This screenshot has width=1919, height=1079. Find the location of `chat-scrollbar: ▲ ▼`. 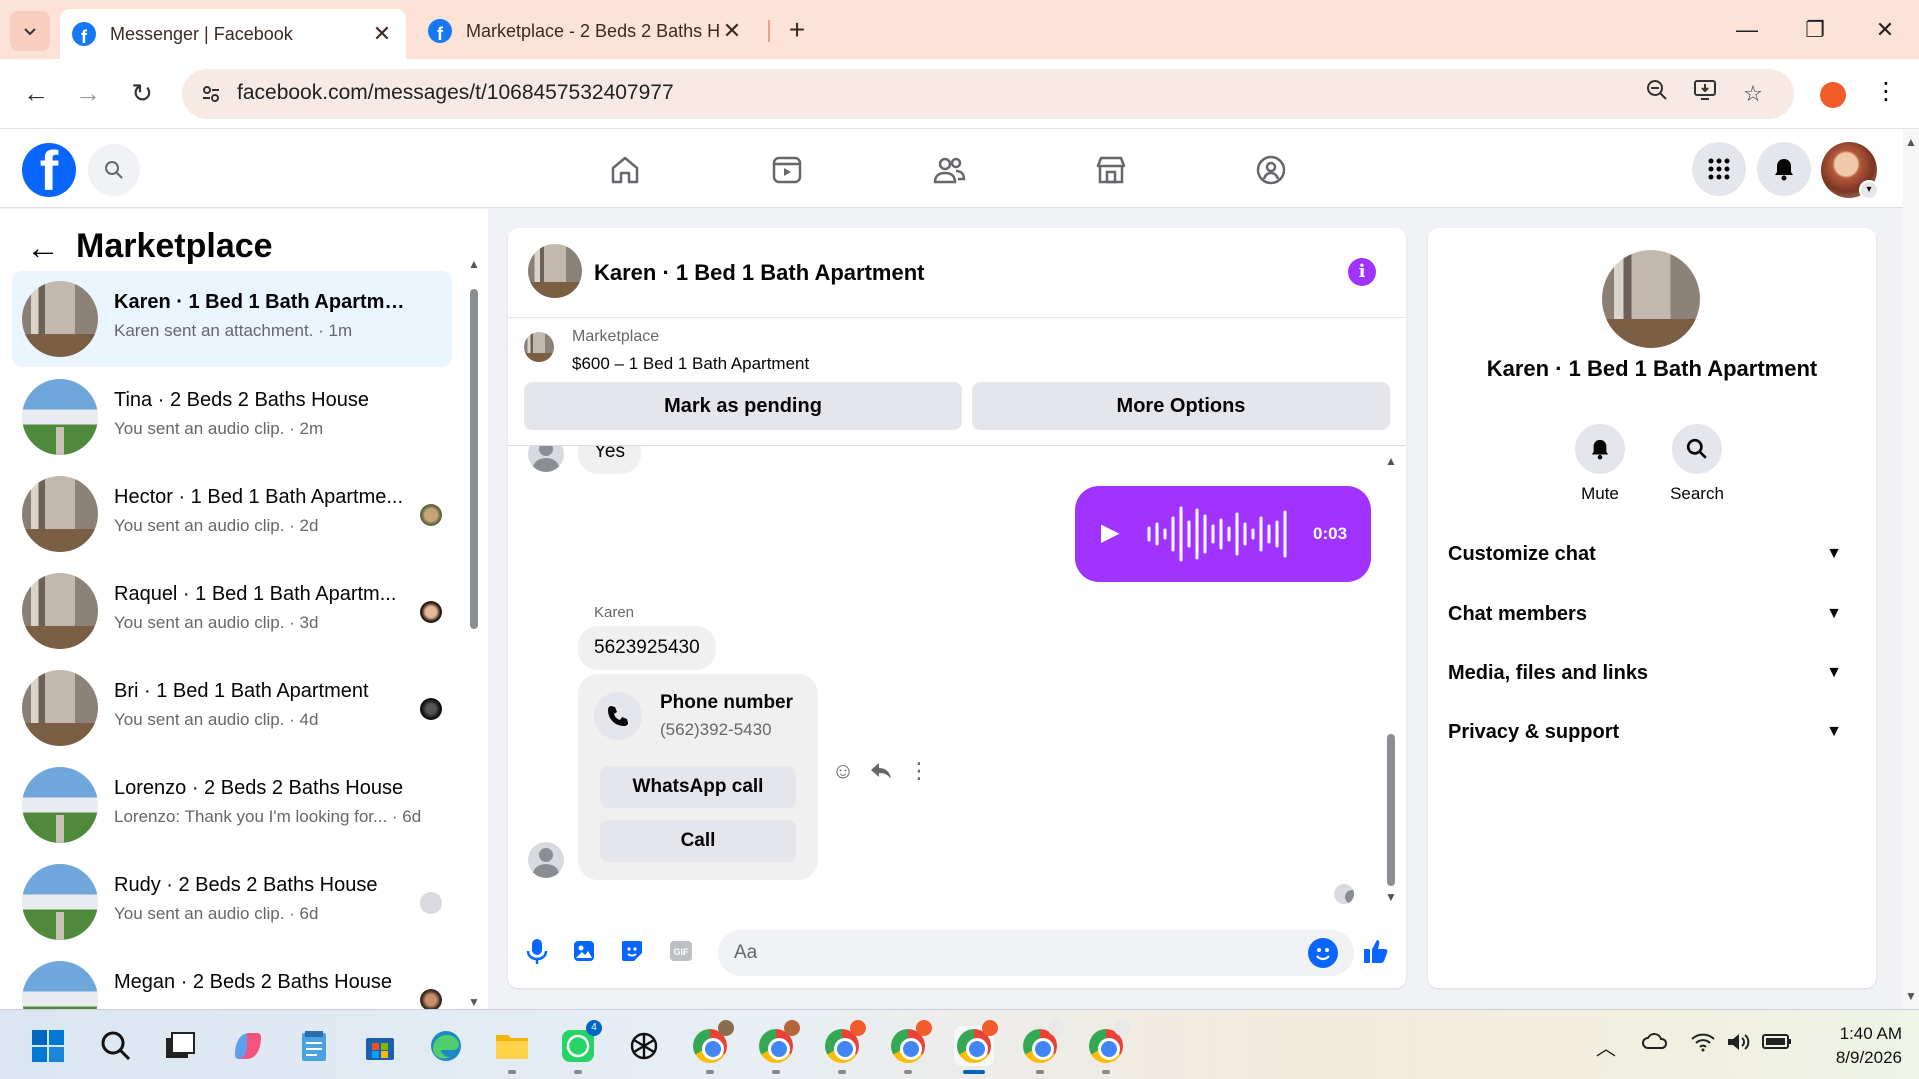

chat-scrollbar: ▲ ▼ is located at coordinates (1391, 679).